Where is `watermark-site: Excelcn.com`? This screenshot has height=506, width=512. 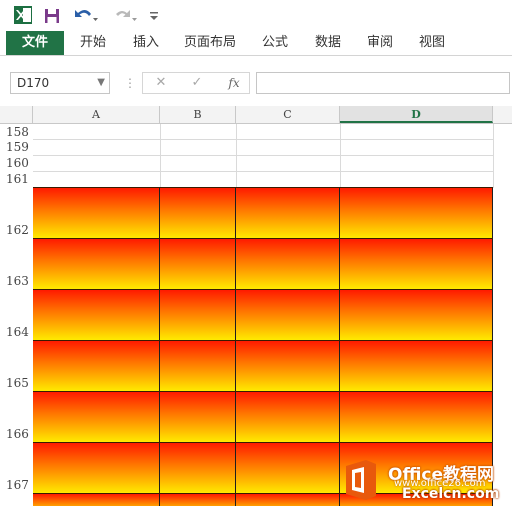 watermark-site: Excelcn.com is located at coordinates (451, 494).